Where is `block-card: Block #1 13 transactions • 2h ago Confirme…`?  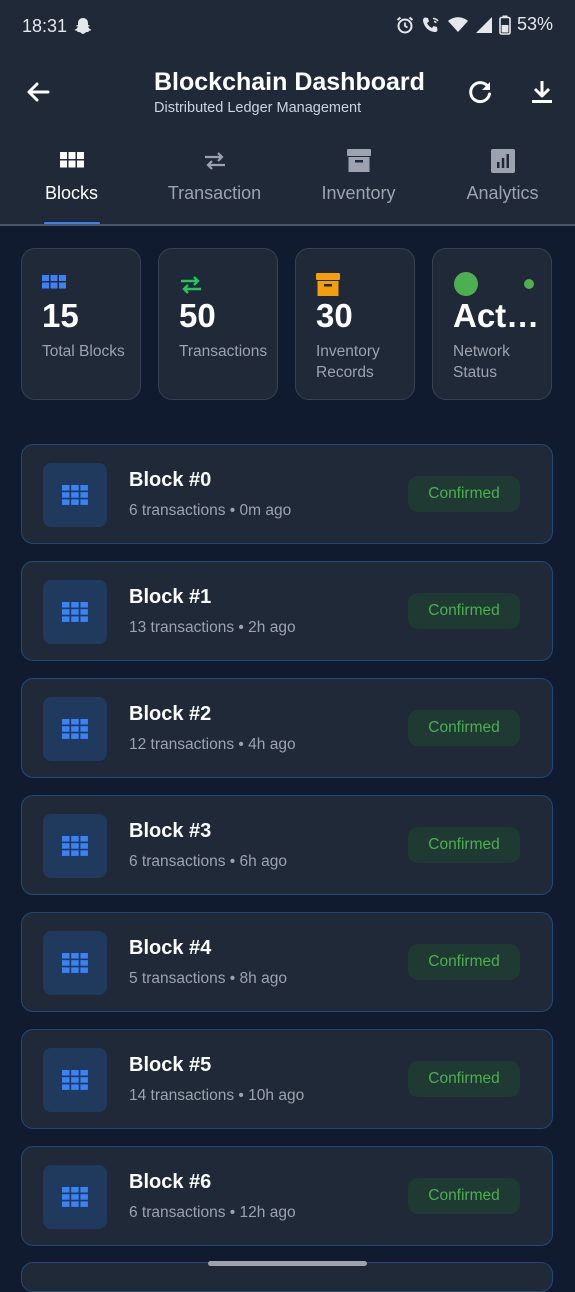
block-card: Block #1 13 transactions • 2h ago Confirme… is located at coordinates (287, 611).